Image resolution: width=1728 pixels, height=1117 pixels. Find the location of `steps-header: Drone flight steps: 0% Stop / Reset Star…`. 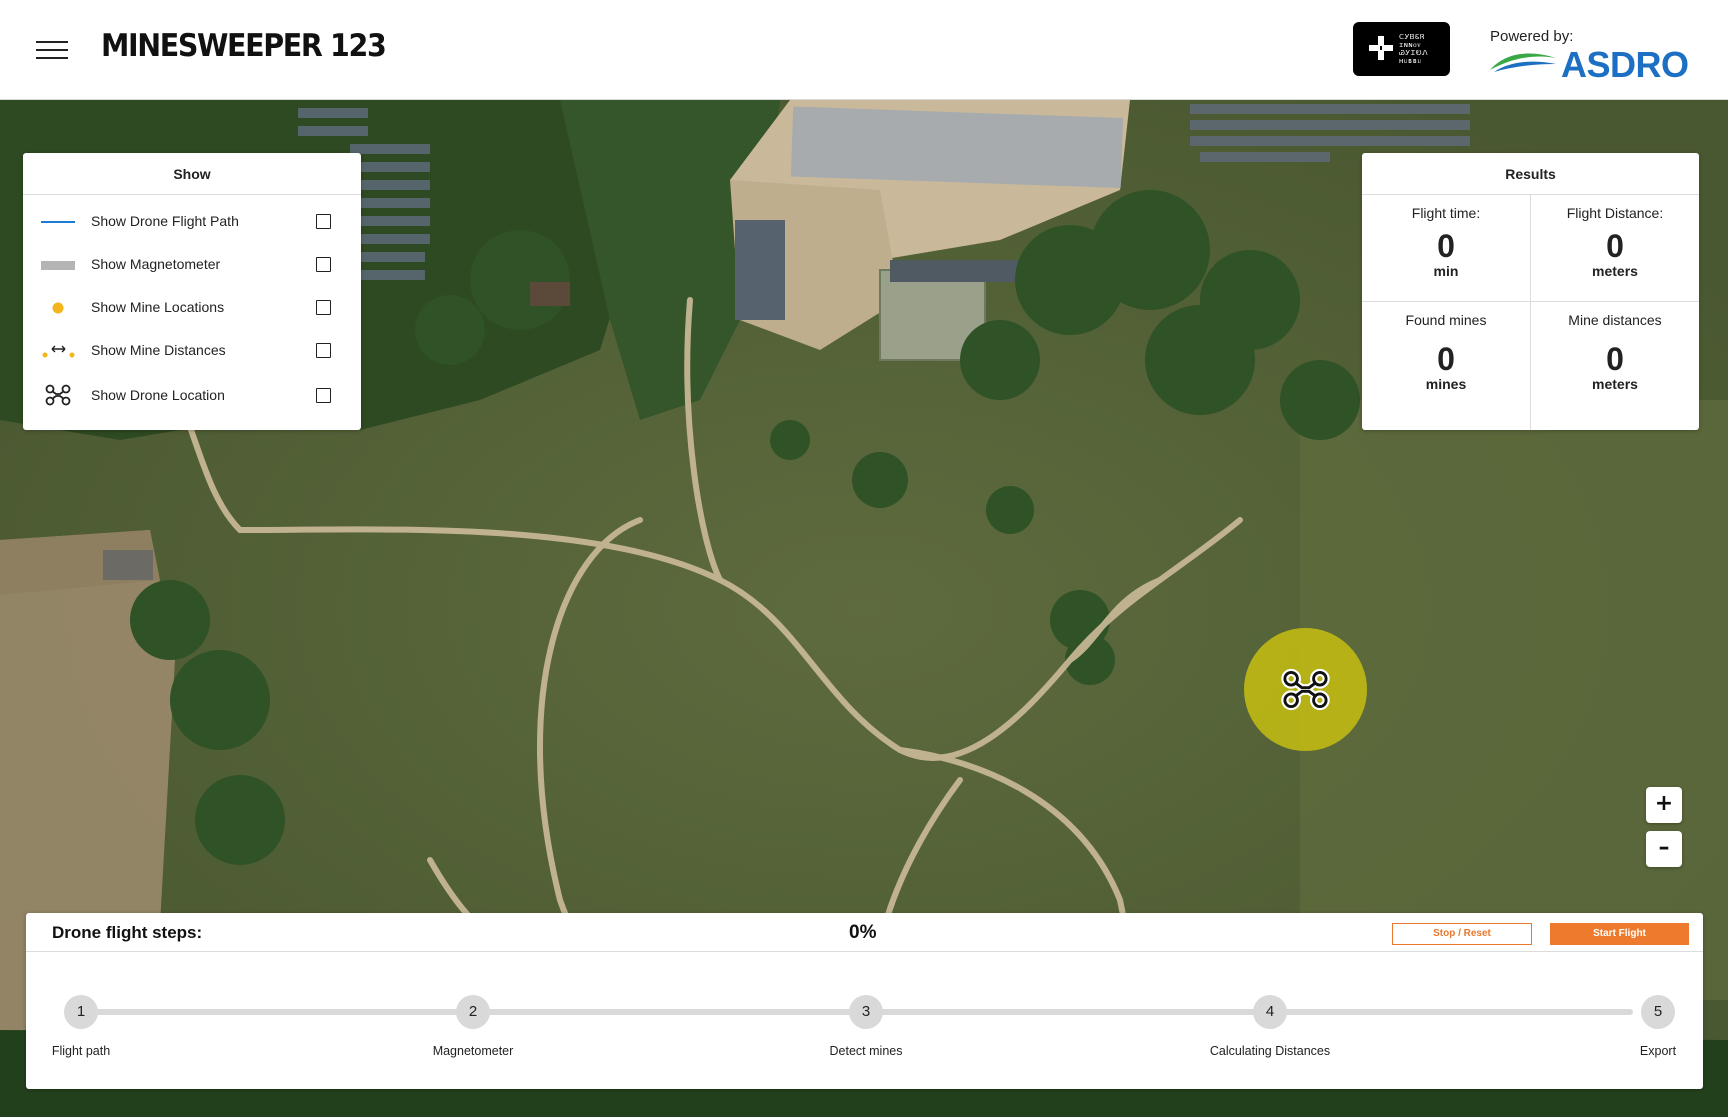

steps-header: Drone flight steps: 0% Stop / Reset Star… is located at coordinates (864, 932).